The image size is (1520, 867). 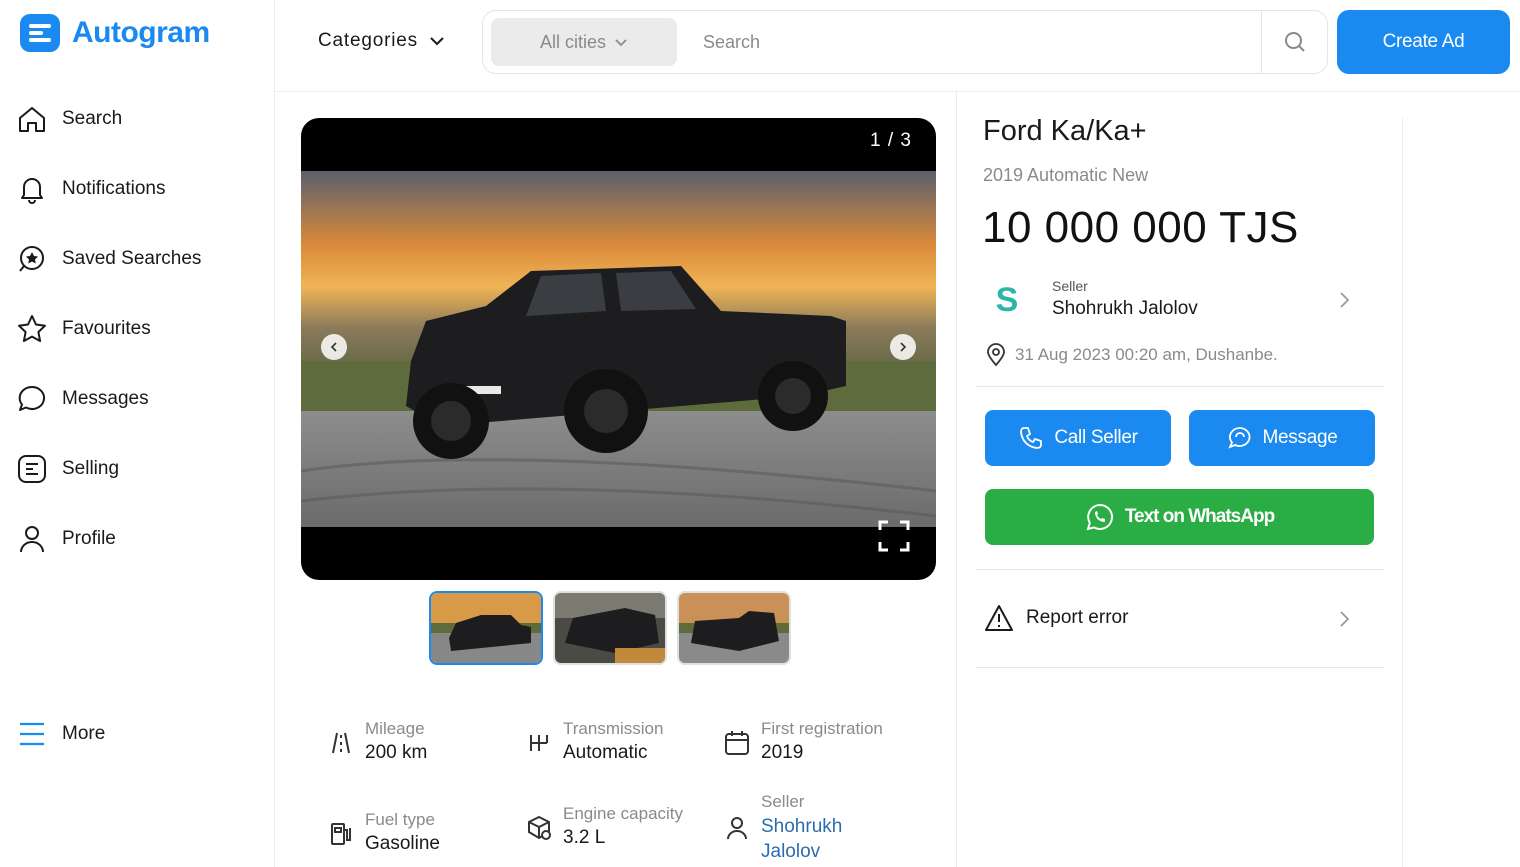 I want to click on fullscreen-icon, so click(x=894, y=536).